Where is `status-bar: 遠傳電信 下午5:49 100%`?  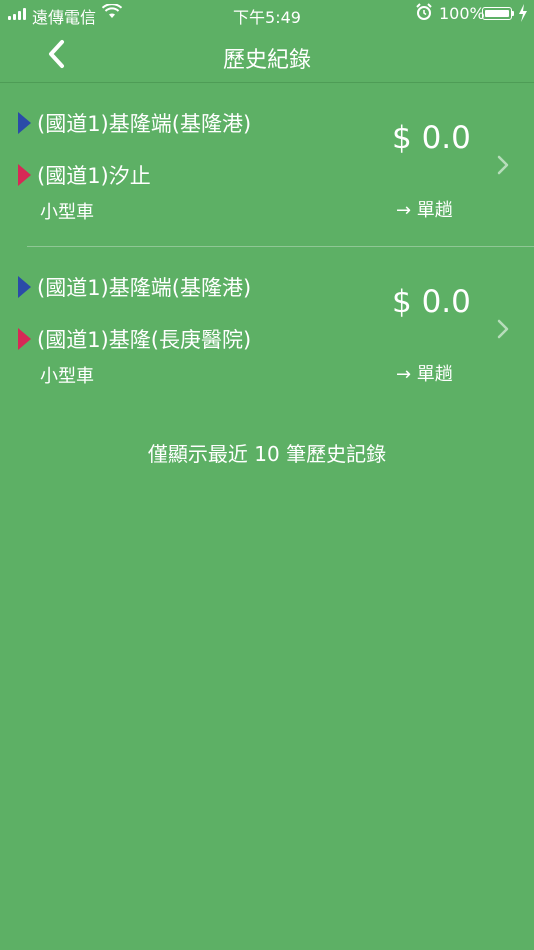 status-bar: 遠傳電信 下午5:49 100% is located at coordinates (267, 14).